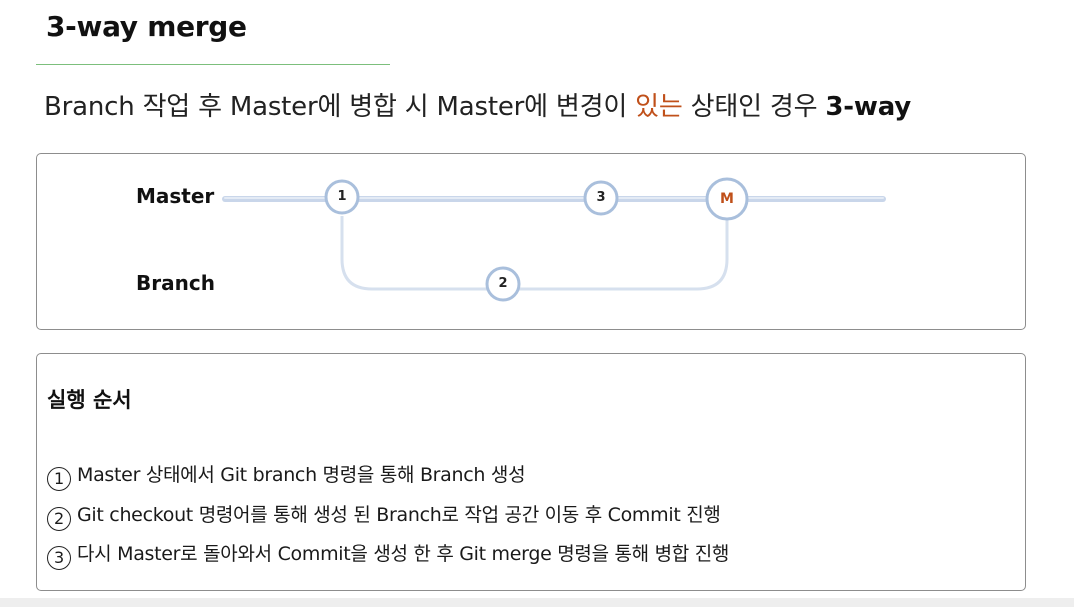 Image resolution: width=1074 pixels, height=607 pixels. What do you see at coordinates (89, 400) in the screenshot?
I see `steps-heading: 실행 순서` at bounding box center [89, 400].